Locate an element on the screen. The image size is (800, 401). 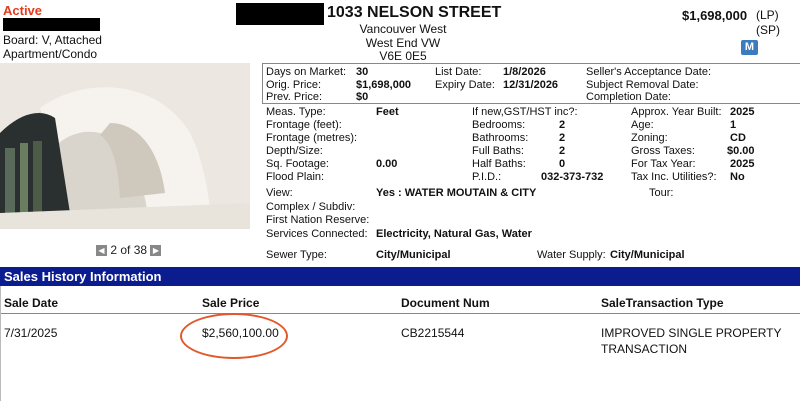
list-price: $1,698,000 is located at coordinates (715, 15).